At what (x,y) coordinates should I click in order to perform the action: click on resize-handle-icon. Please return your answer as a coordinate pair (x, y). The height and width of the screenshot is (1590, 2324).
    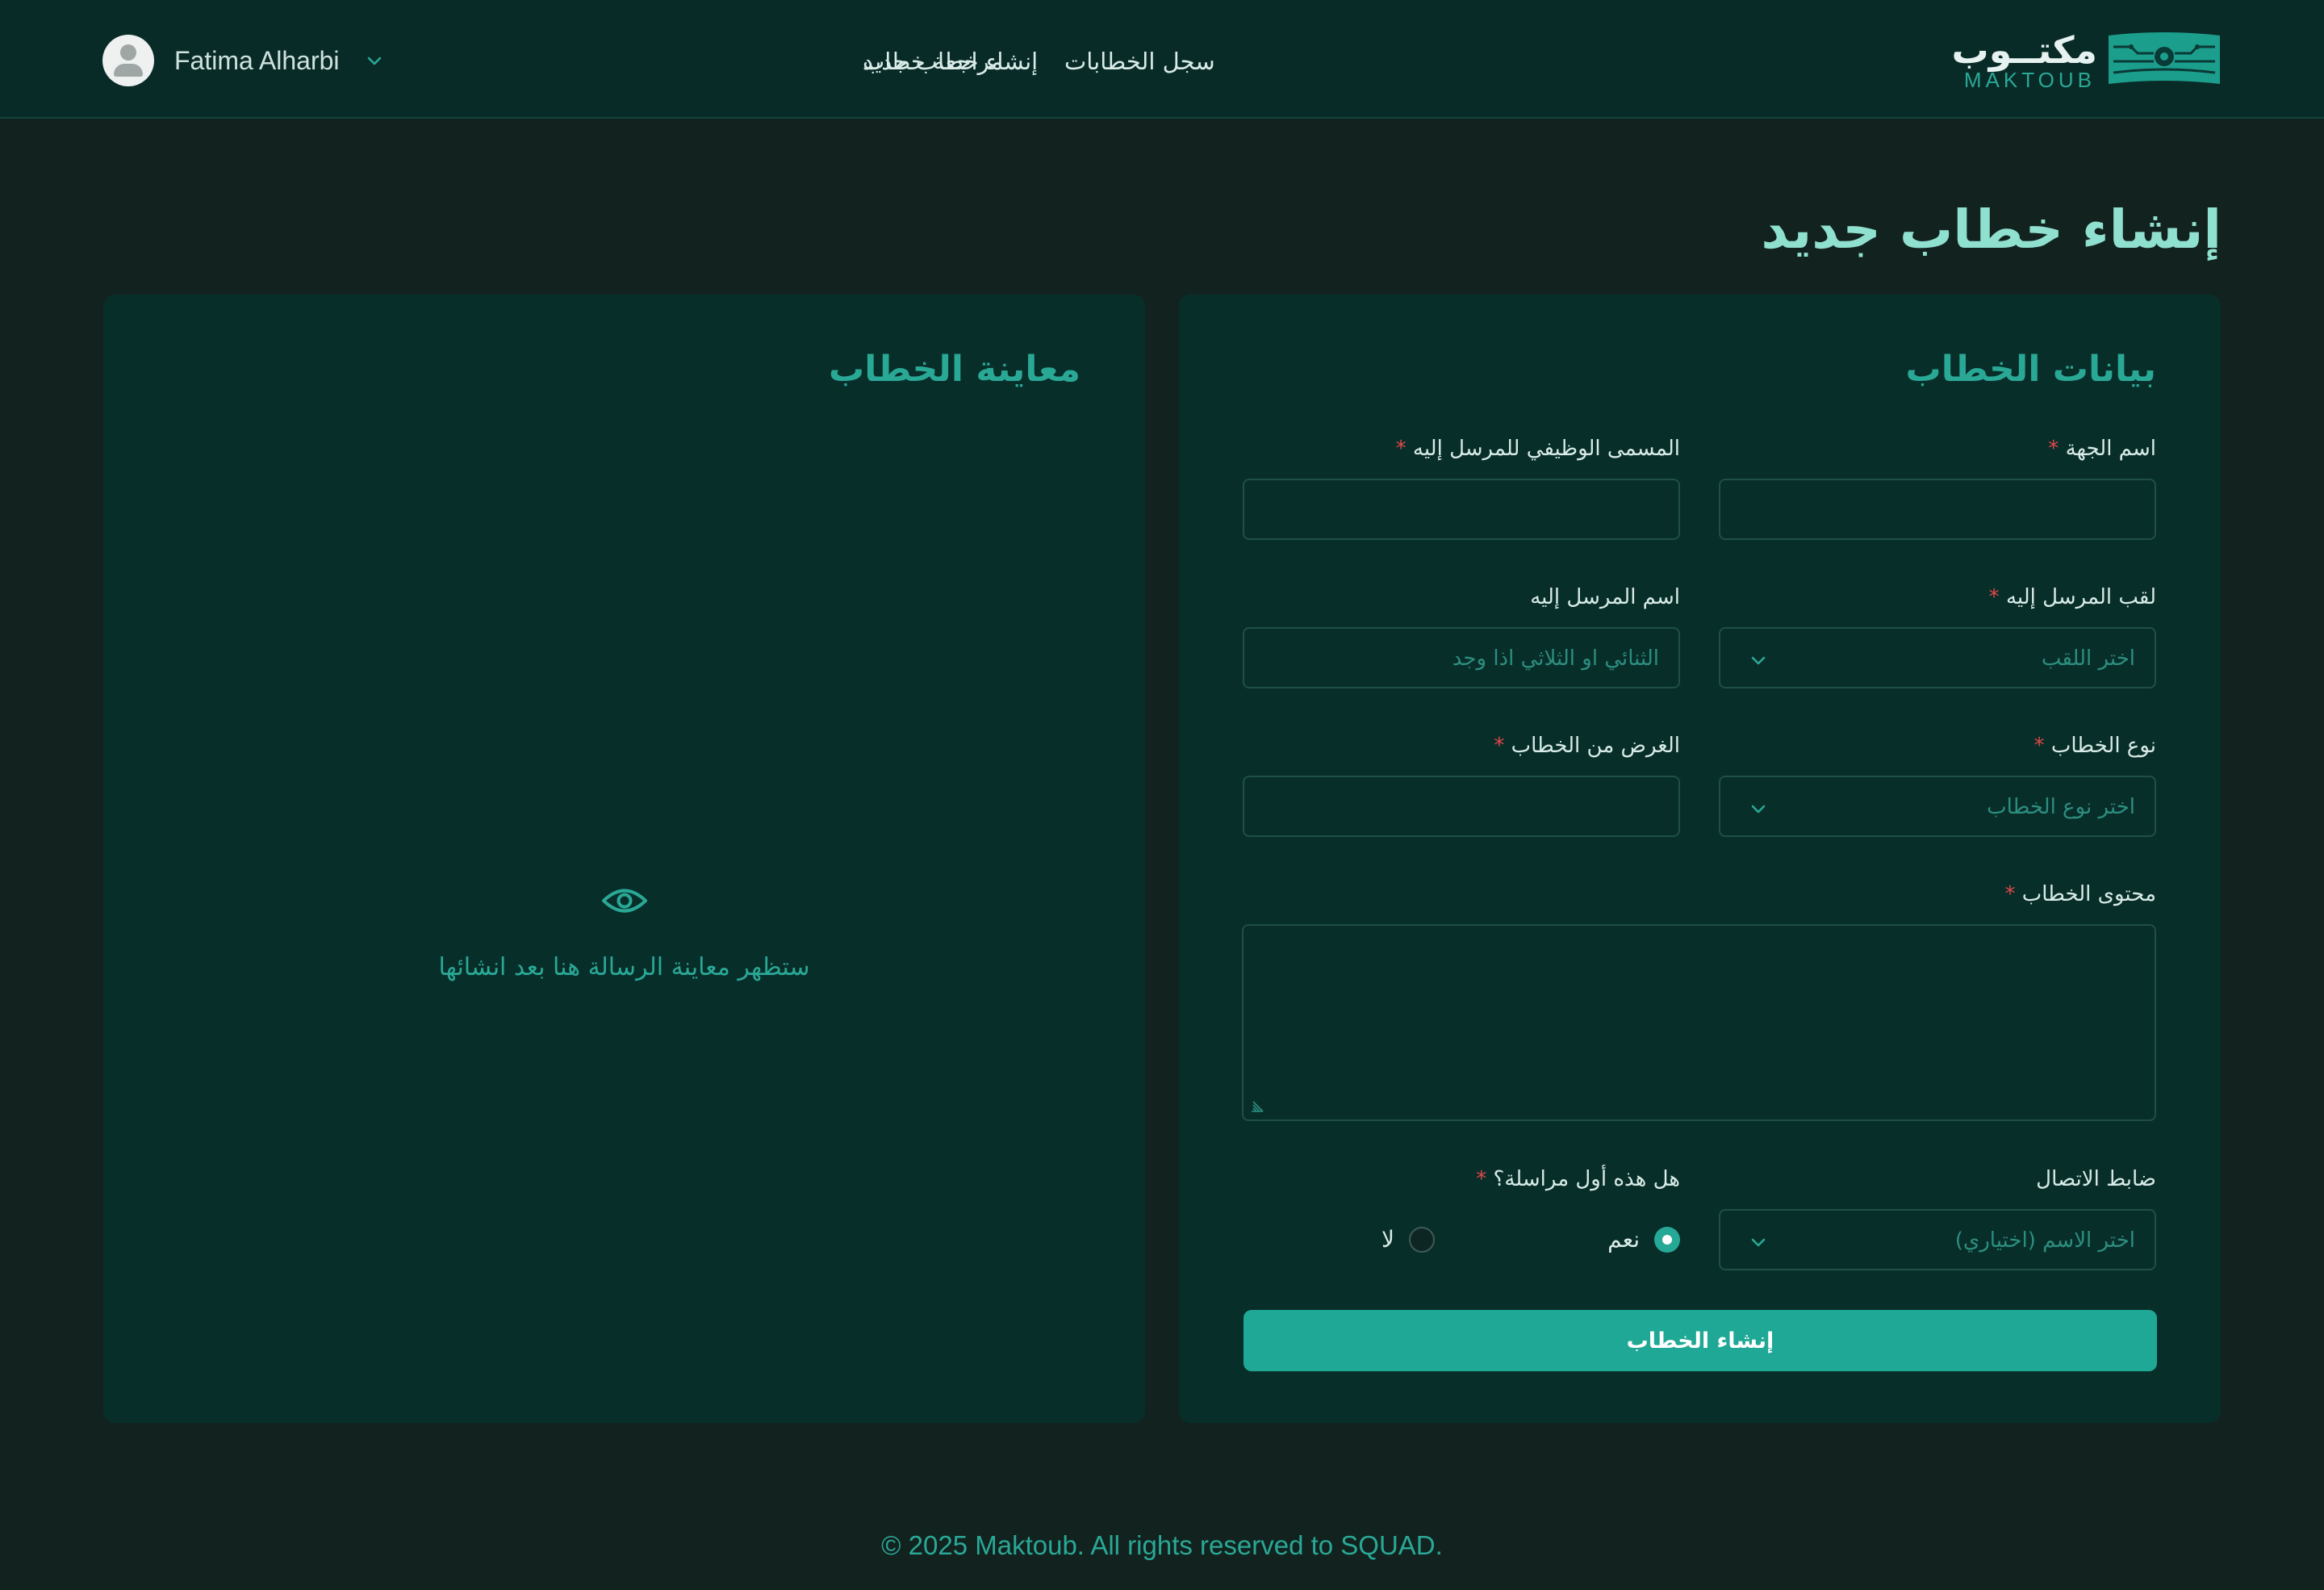
    Looking at the image, I should click on (1257, 1106).